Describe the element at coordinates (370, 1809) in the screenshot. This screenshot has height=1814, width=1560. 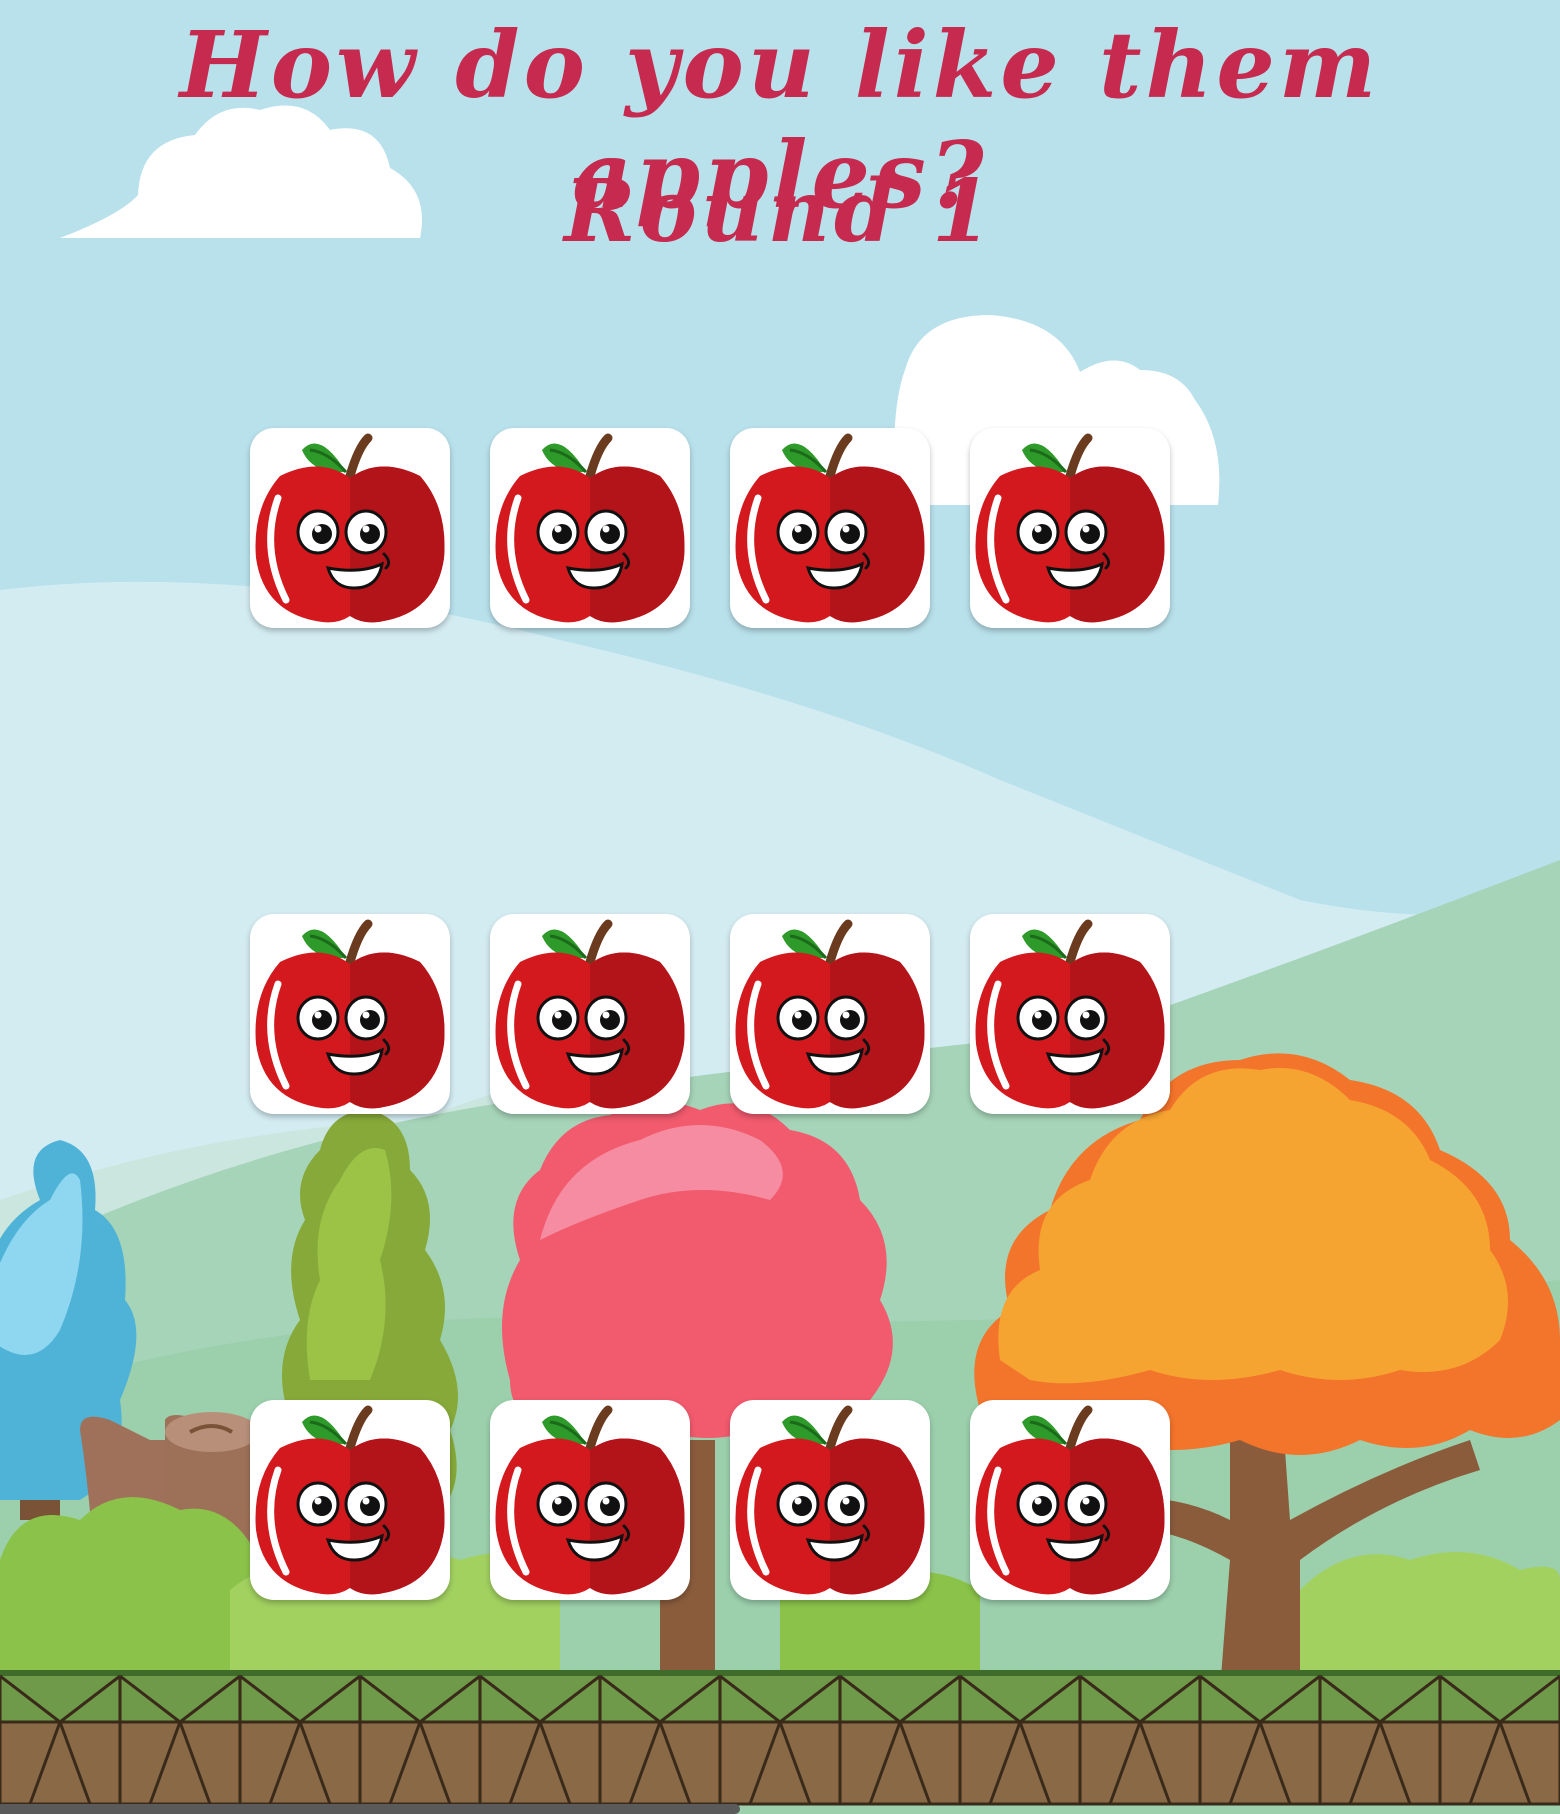
I see `bottom-scrollbar` at that location.